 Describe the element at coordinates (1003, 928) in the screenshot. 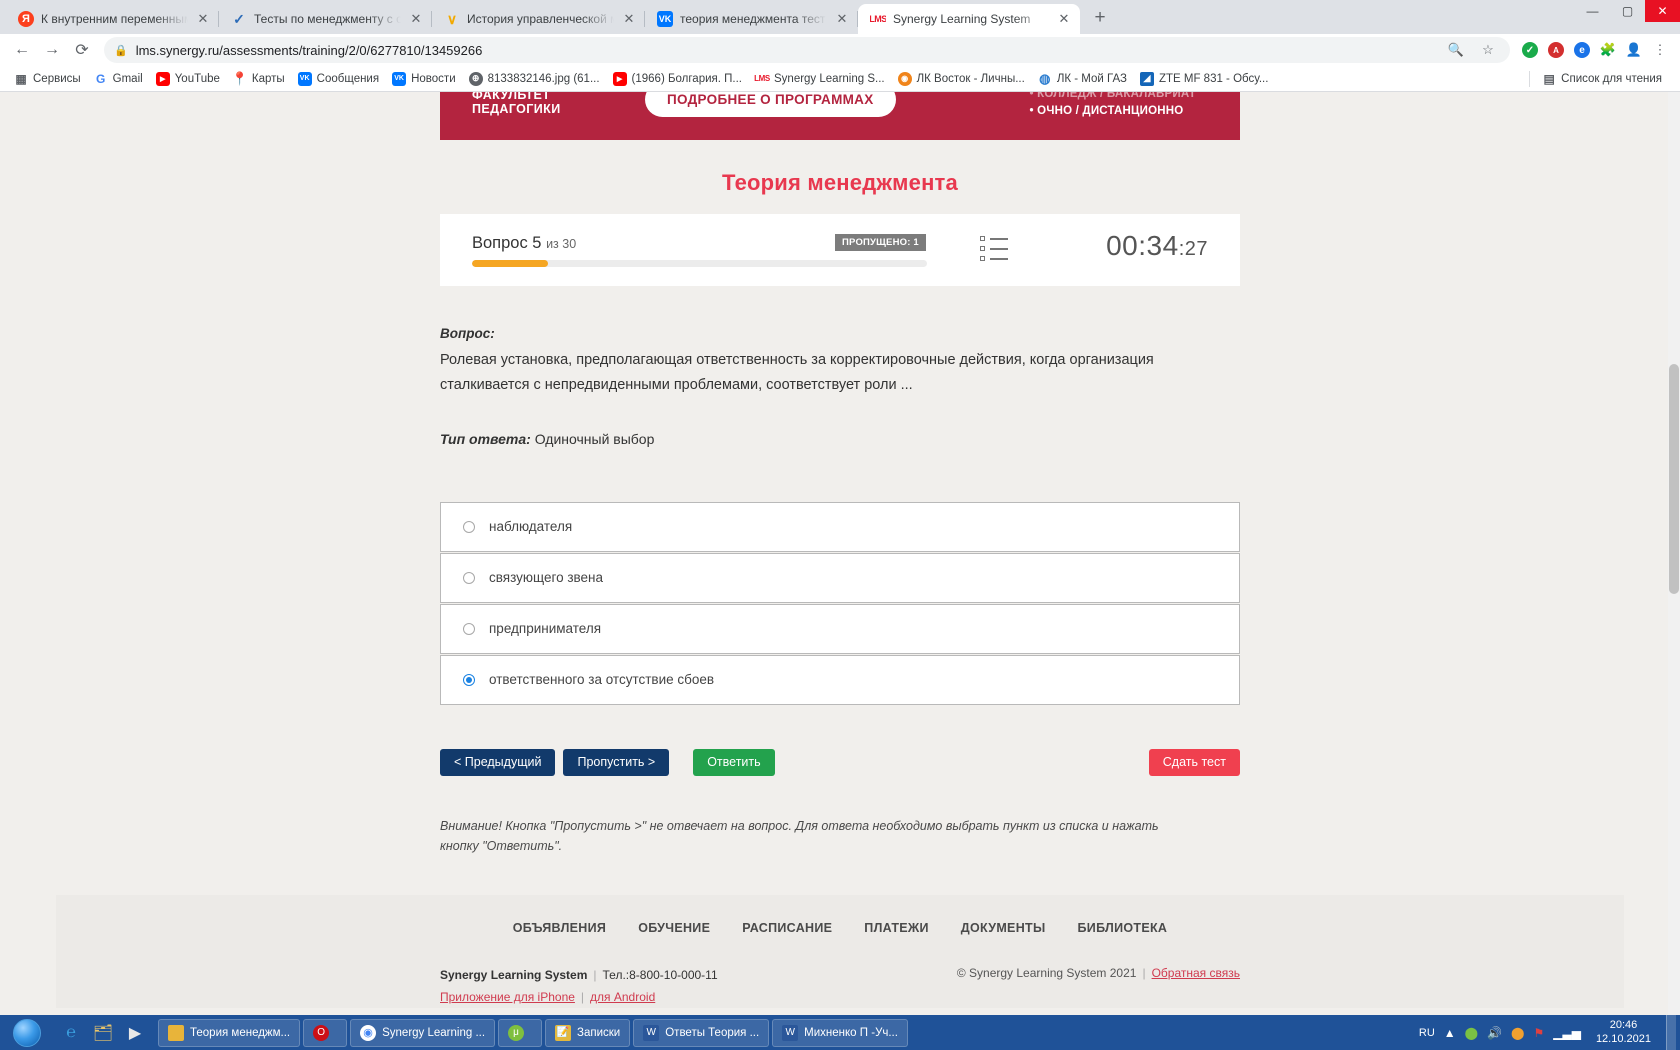

I see `footer-nav-link: ДОКУМЕНТЫ` at that location.